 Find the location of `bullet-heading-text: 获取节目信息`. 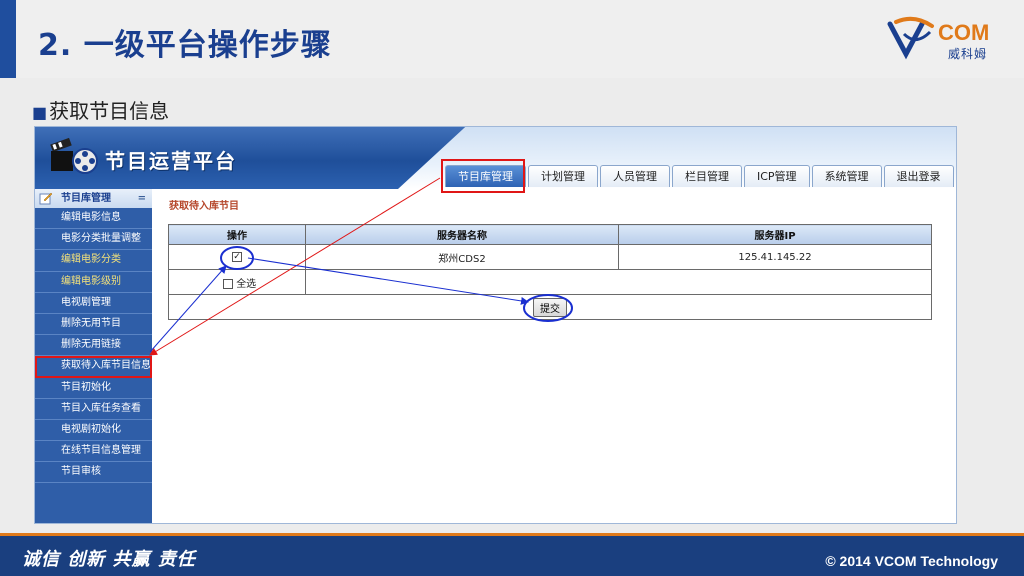

bullet-heading-text: 获取节目信息 is located at coordinates (109, 111).